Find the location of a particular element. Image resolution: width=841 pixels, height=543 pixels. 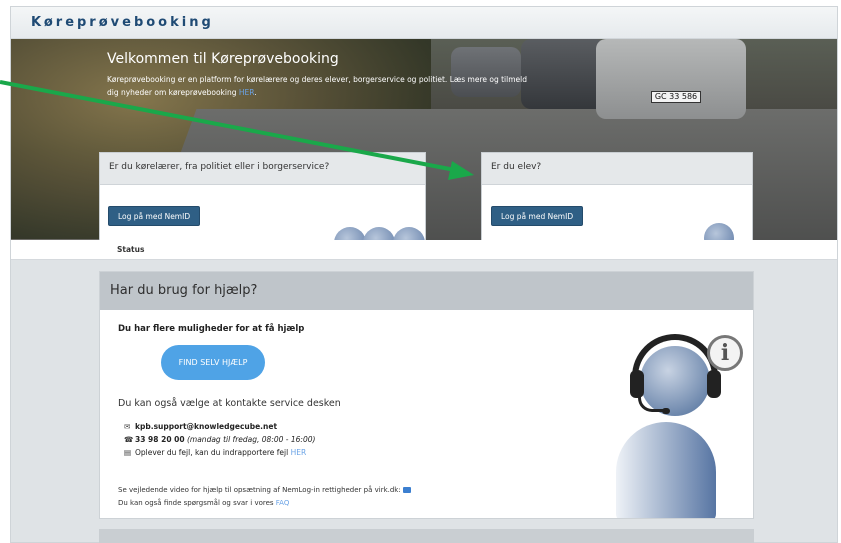

annotation-arrow is located at coordinates (237, 130).